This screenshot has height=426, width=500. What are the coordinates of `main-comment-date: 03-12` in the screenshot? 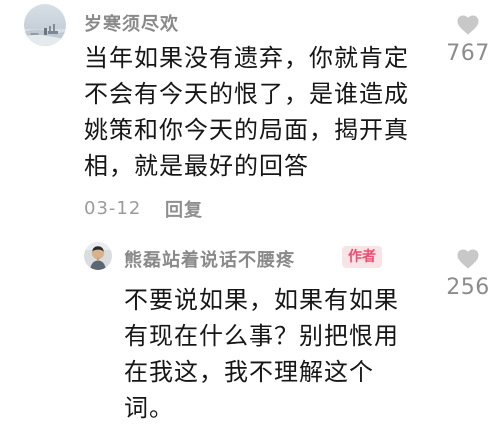 It's located at (113, 208).